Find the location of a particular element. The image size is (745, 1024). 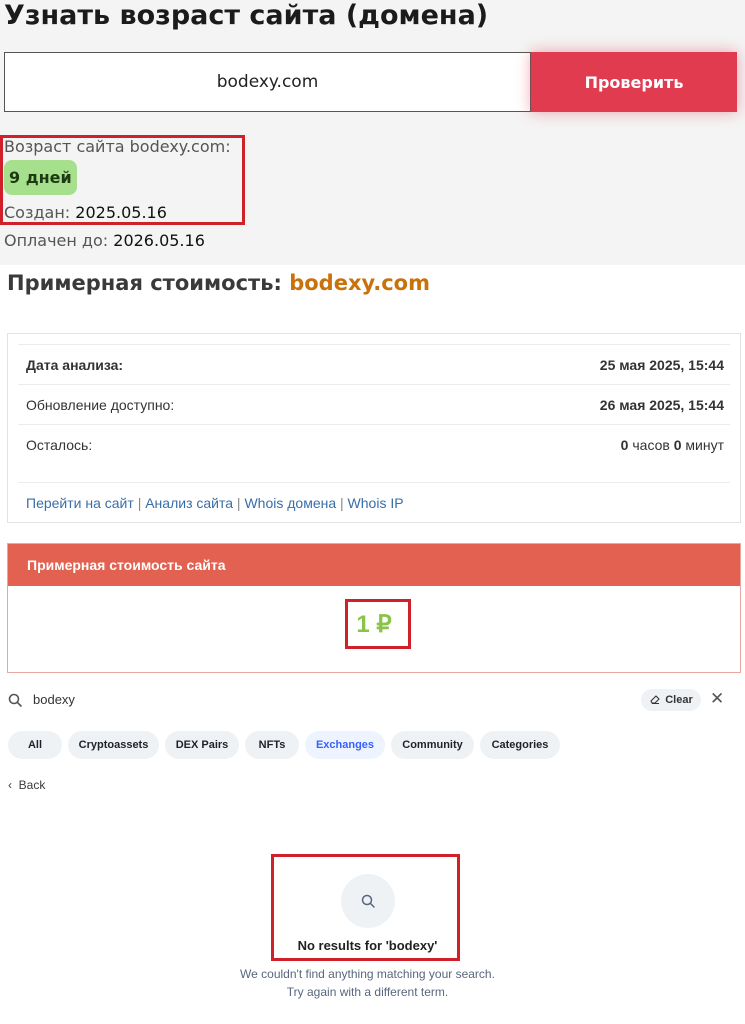

search-input: bodexy is located at coordinates (54, 699).